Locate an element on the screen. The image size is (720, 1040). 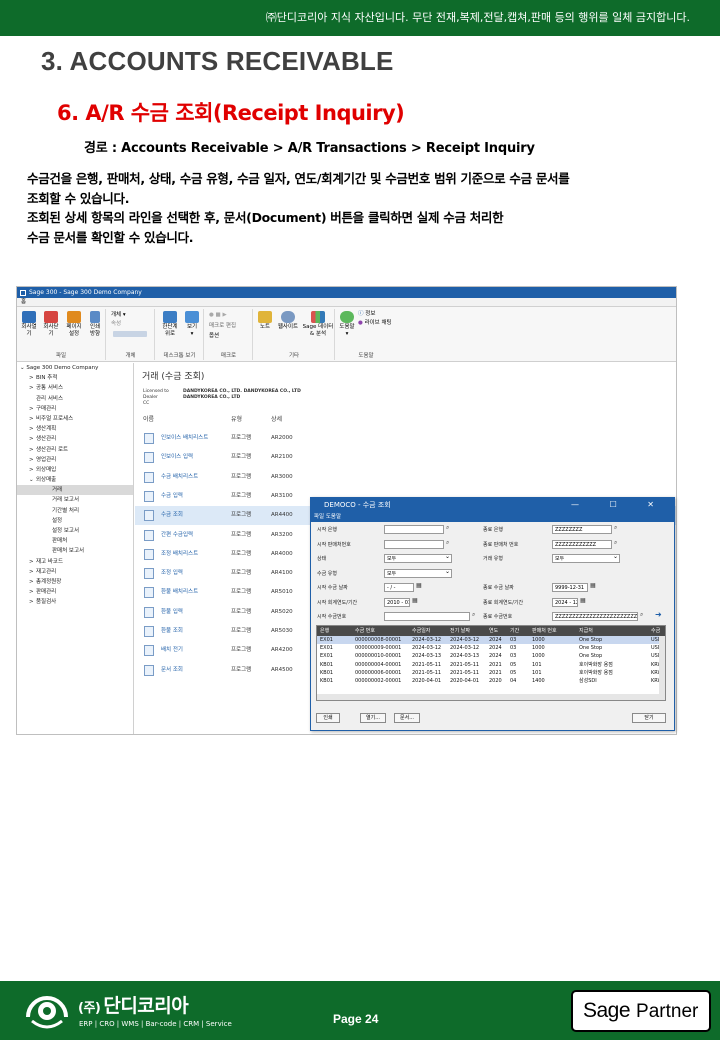
tree-item: > BIN 추적 is located at coordinates (75, 378).